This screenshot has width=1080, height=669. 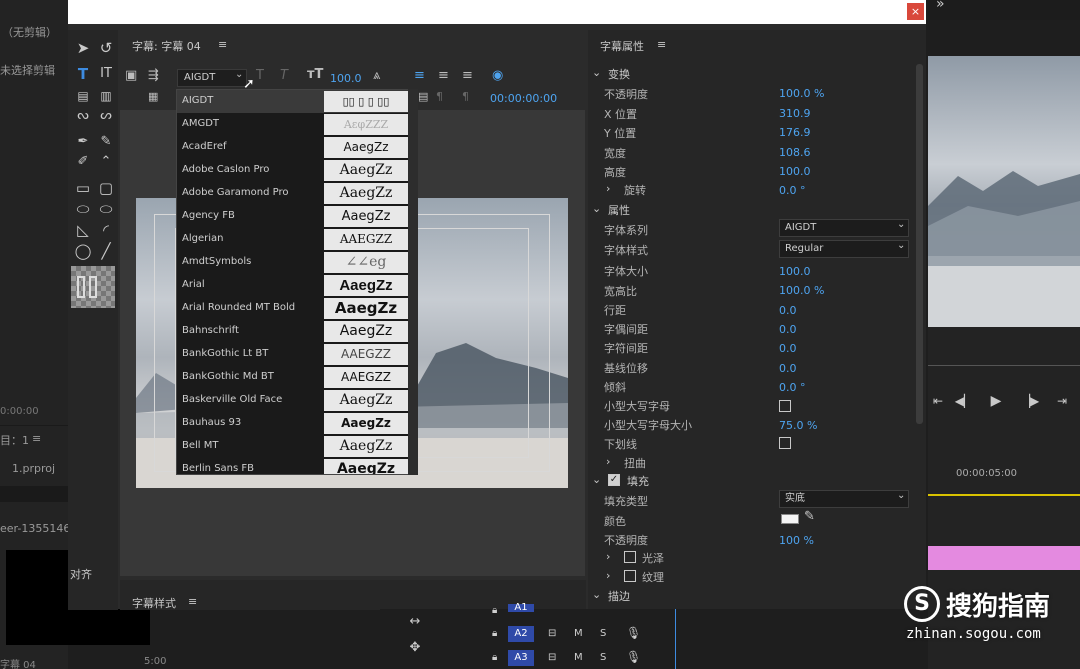 What do you see at coordinates (83, 142) in the screenshot?
I see `pen-tool-icon: ✒` at bounding box center [83, 142].